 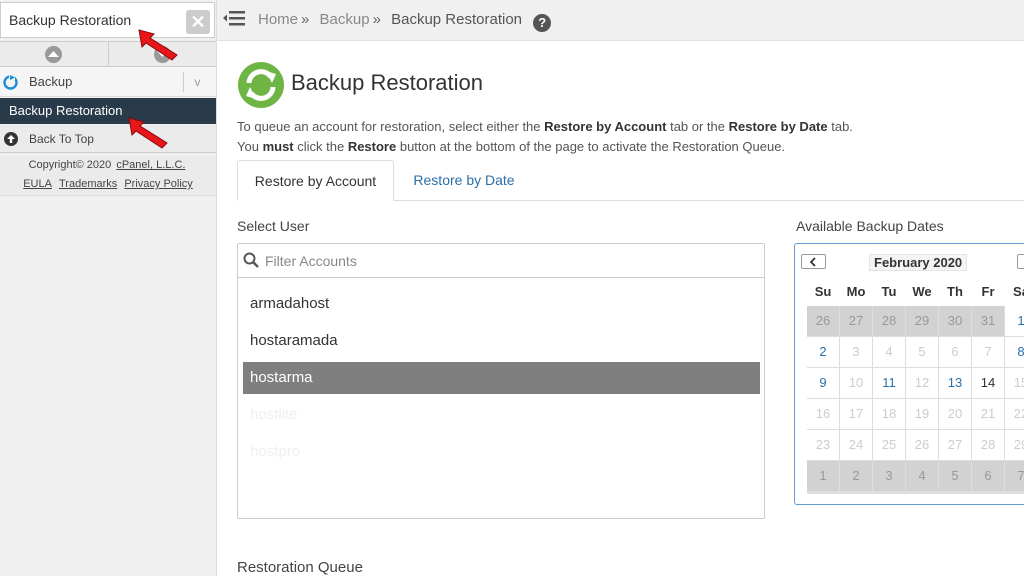 What do you see at coordinates (108, 139) in the screenshot?
I see `back-to-top-link: Back To Top` at bounding box center [108, 139].